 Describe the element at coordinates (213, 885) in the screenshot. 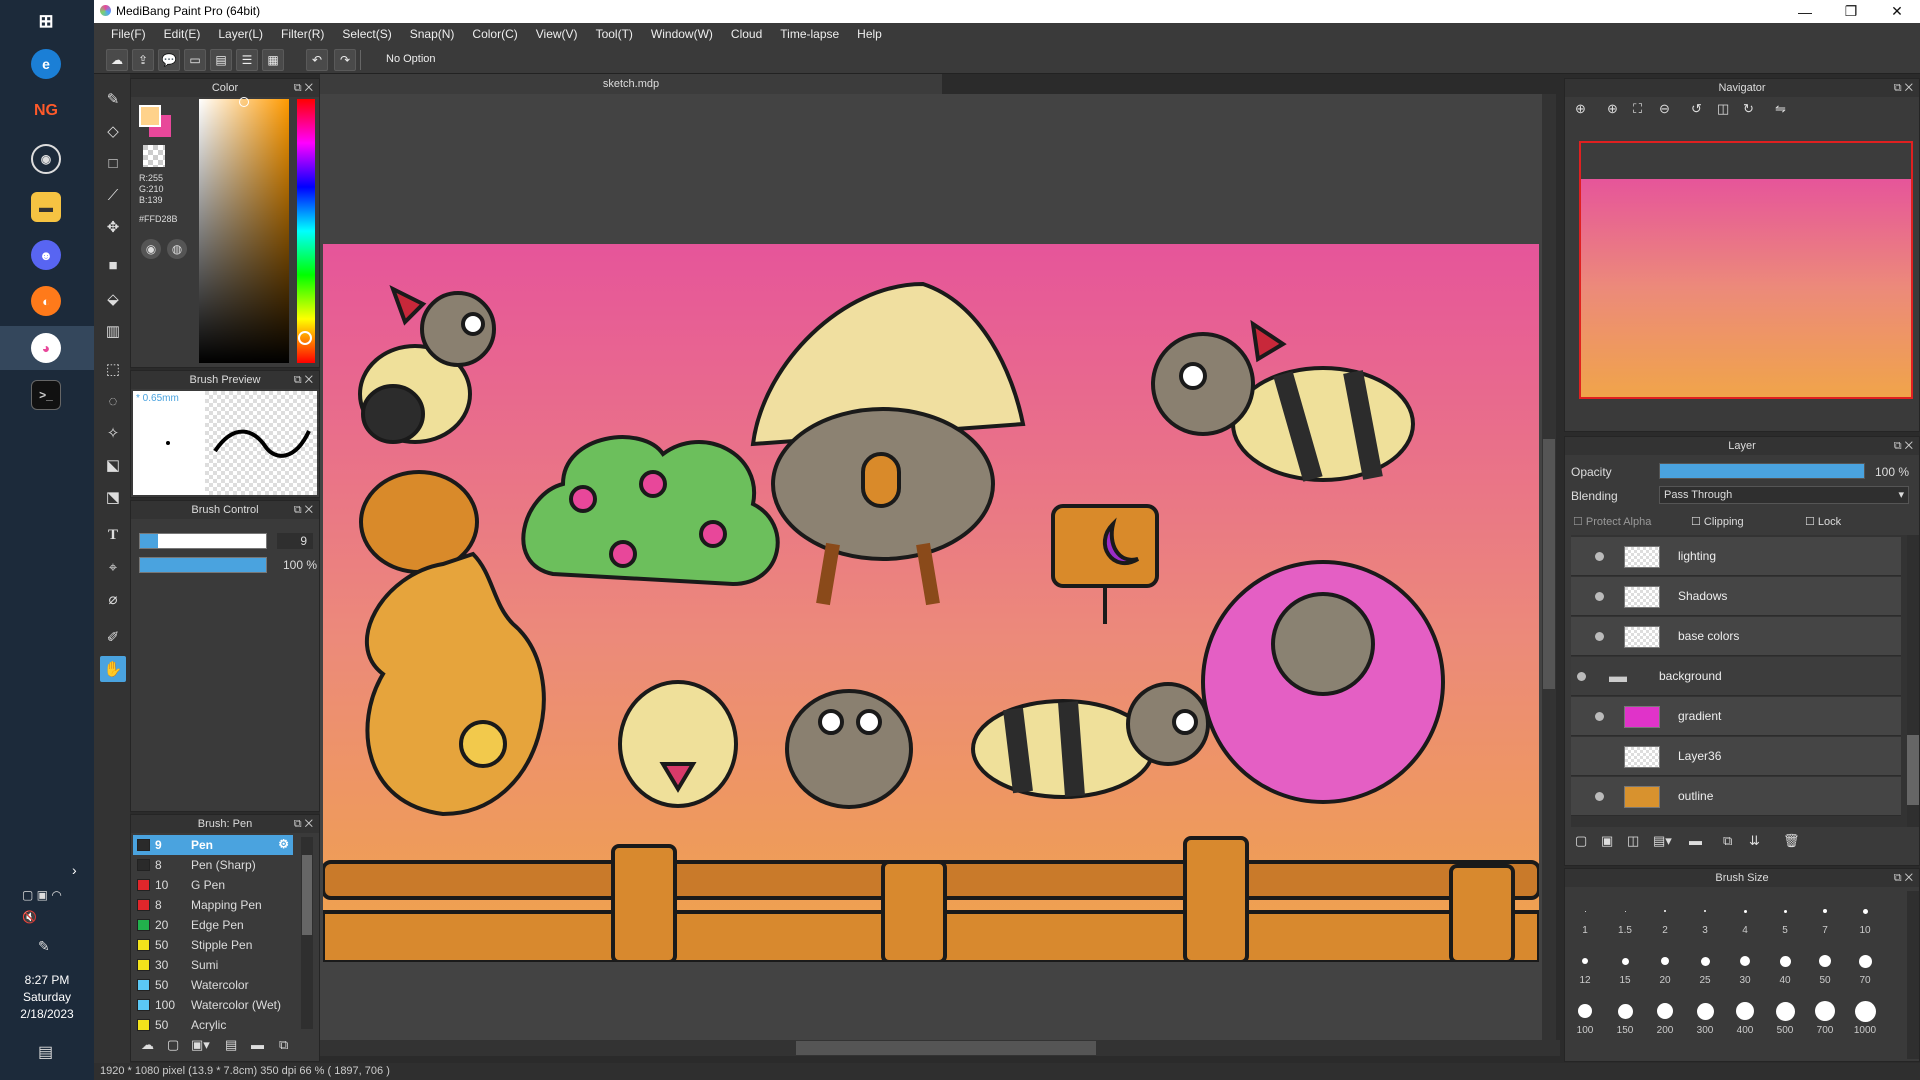

I see `brush-list-item: 10 G Pen` at that location.